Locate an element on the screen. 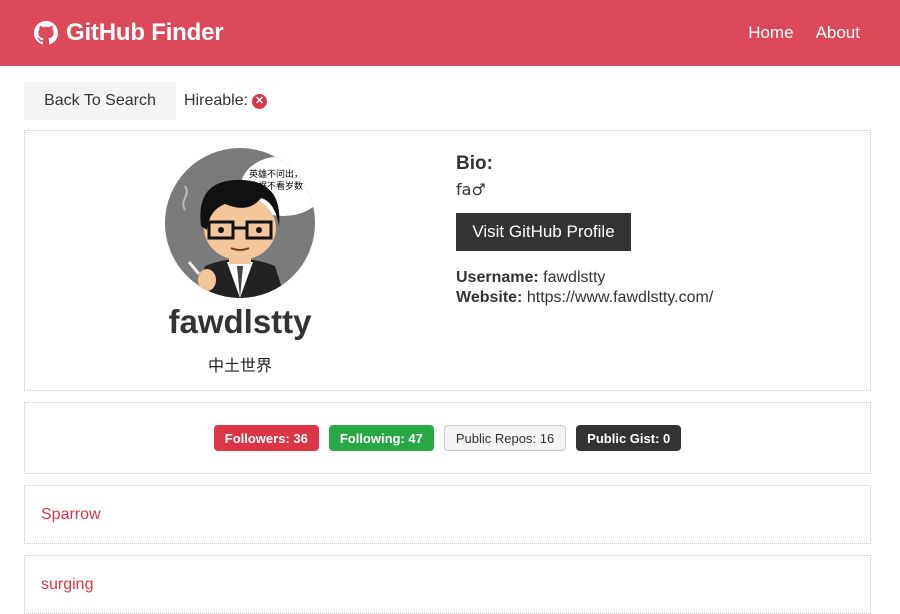 The image size is (900, 614). website-row: Website: https://www.fawdlstty.com/ is located at coordinates (584, 298).